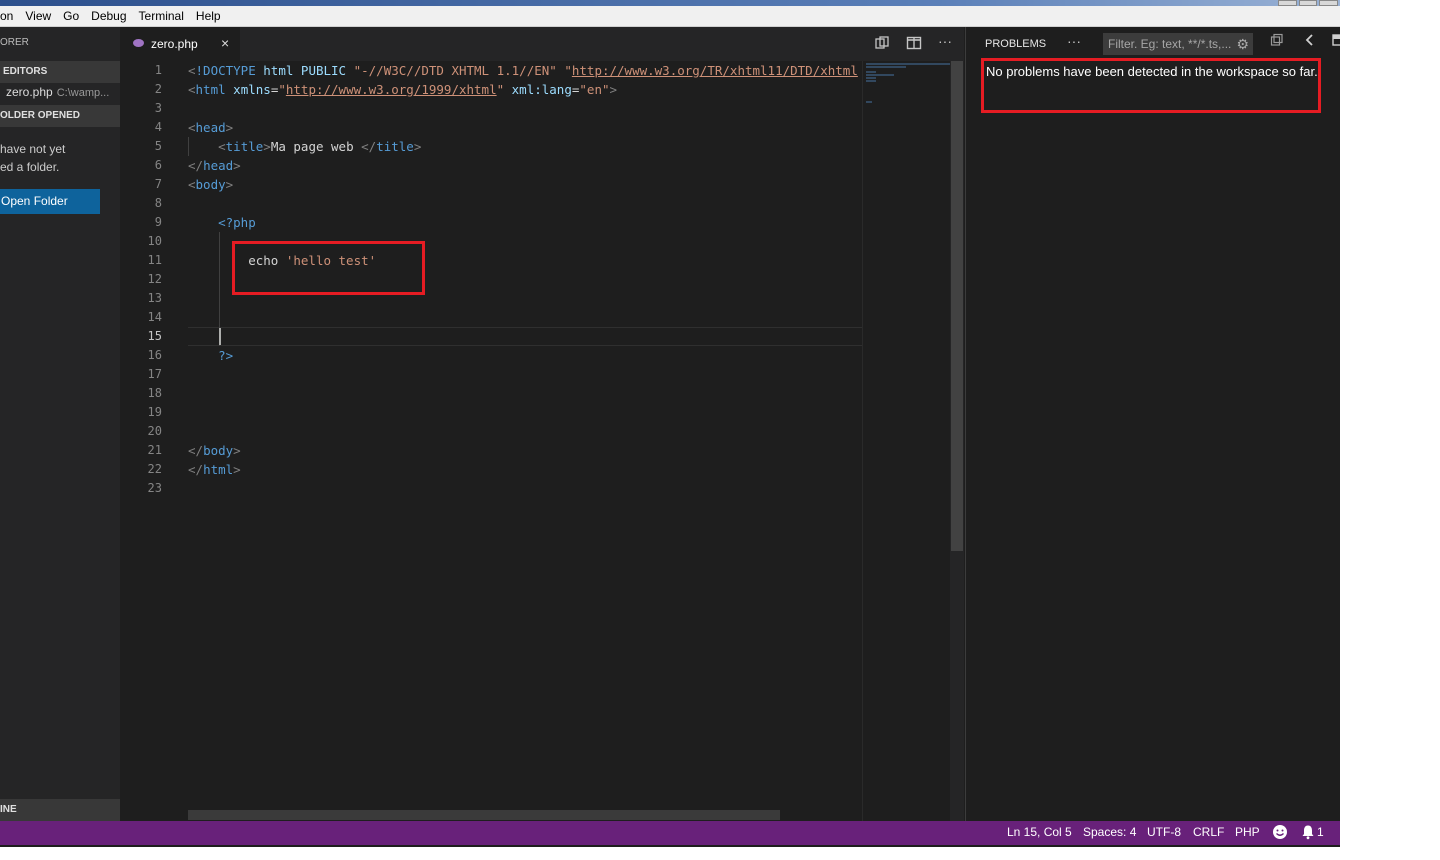 The height and width of the screenshot is (860, 1440). What do you see at coordinates (158, 165) in the screenshot?
I see `line-number: 6` at bounding box center [158, 165].